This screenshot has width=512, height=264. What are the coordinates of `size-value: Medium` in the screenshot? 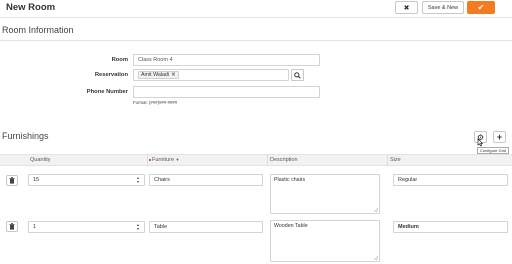 It's located at (408, 227).